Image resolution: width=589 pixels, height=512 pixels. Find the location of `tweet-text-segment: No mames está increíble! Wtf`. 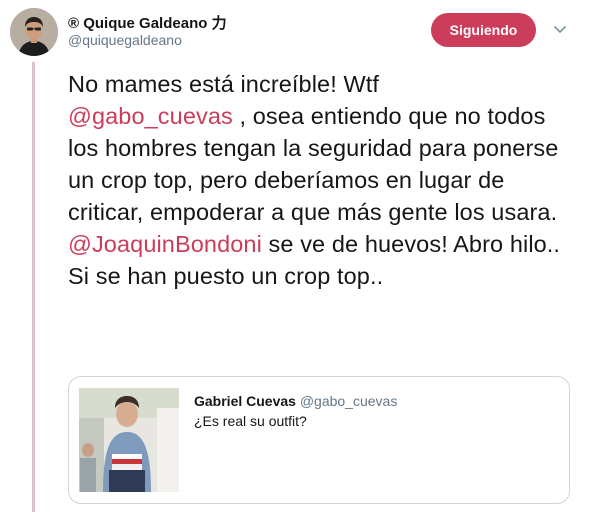

tweet-text-segment: No mames está increíble! Wtf is located at coordinates (224, 84).